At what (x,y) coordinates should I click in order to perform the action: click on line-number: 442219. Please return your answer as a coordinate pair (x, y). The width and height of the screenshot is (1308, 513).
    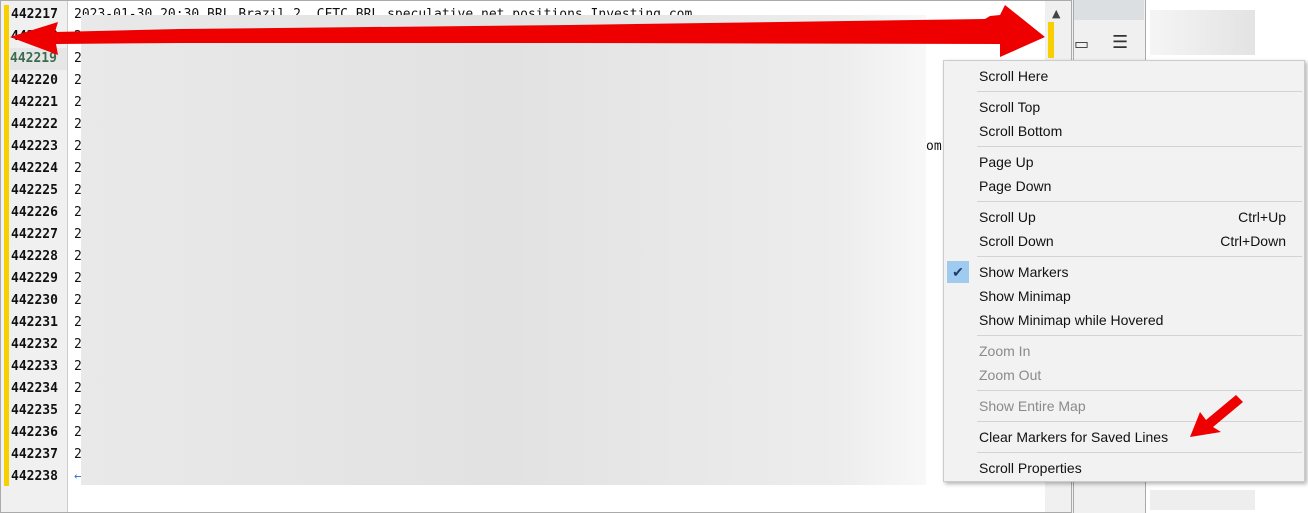
    Looking at the image, I should click on (38, 59).